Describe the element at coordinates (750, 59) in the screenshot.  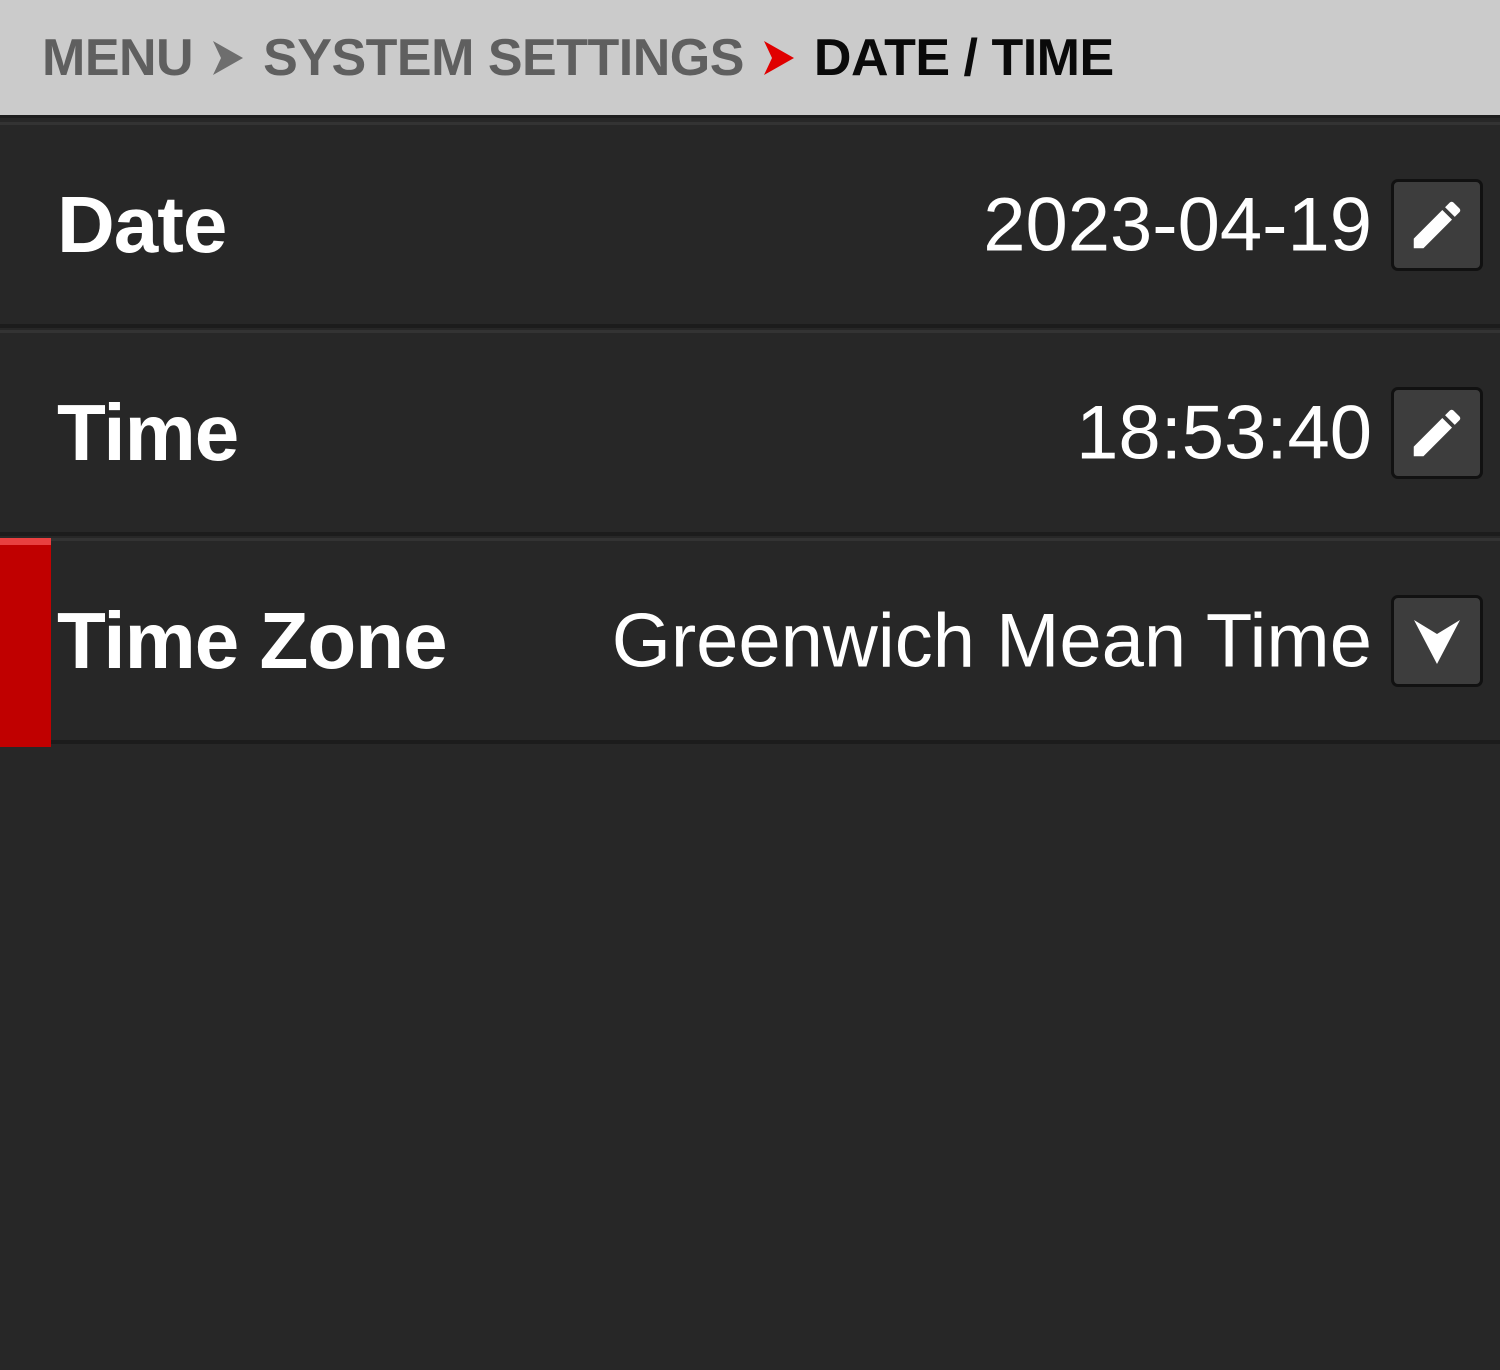
I see `breadcrumb: MENU SYSTEM SETTINGS DATE / TIME` at that location.